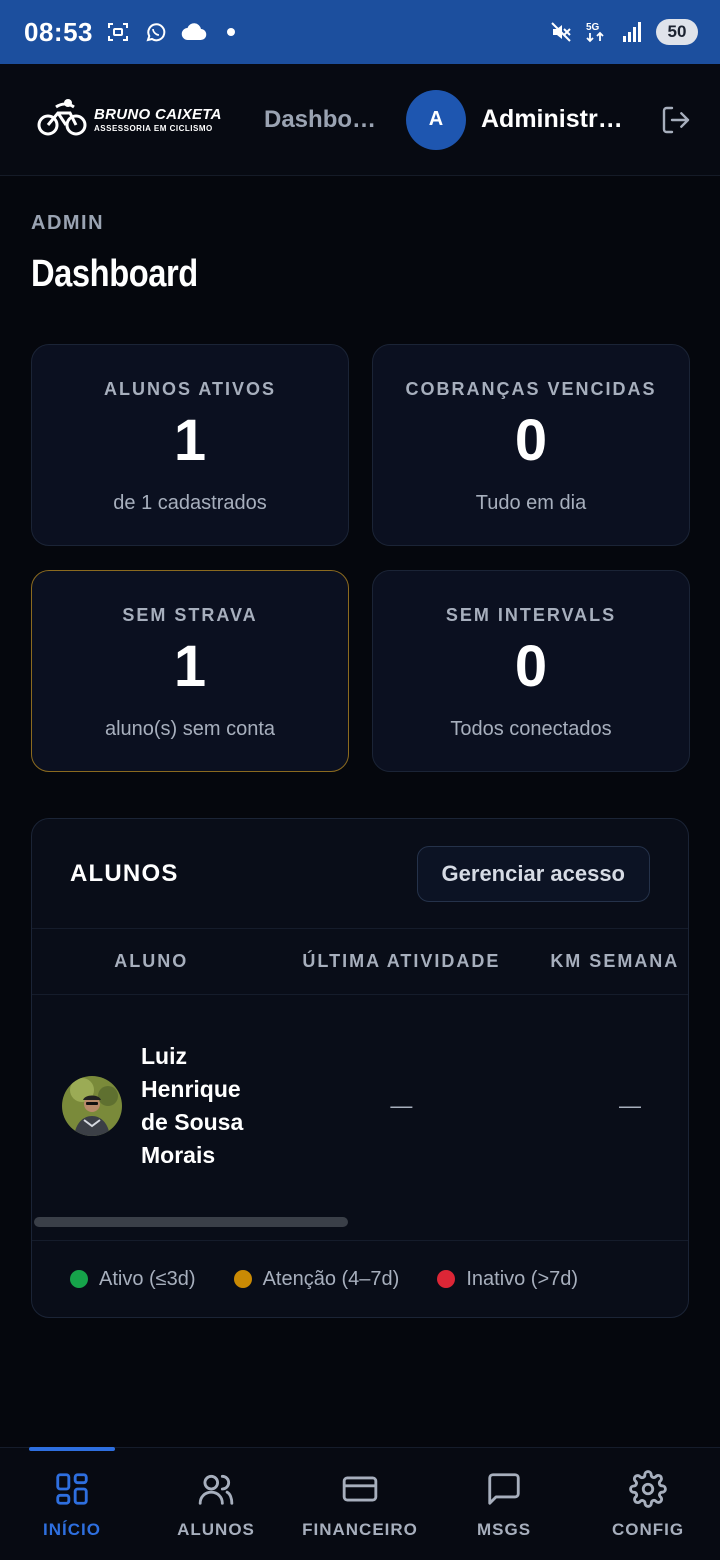 This screenshot has width=720, height=1560. Describe the element at coordinates (360, 1529) in the screenshot. I see `nav-label: FINANCEIRO` at that location.